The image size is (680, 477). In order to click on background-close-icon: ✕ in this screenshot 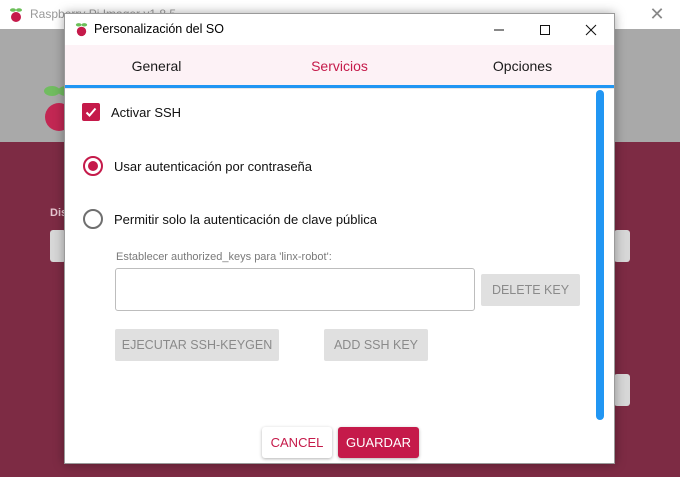, I will do `click(657, 14)`.